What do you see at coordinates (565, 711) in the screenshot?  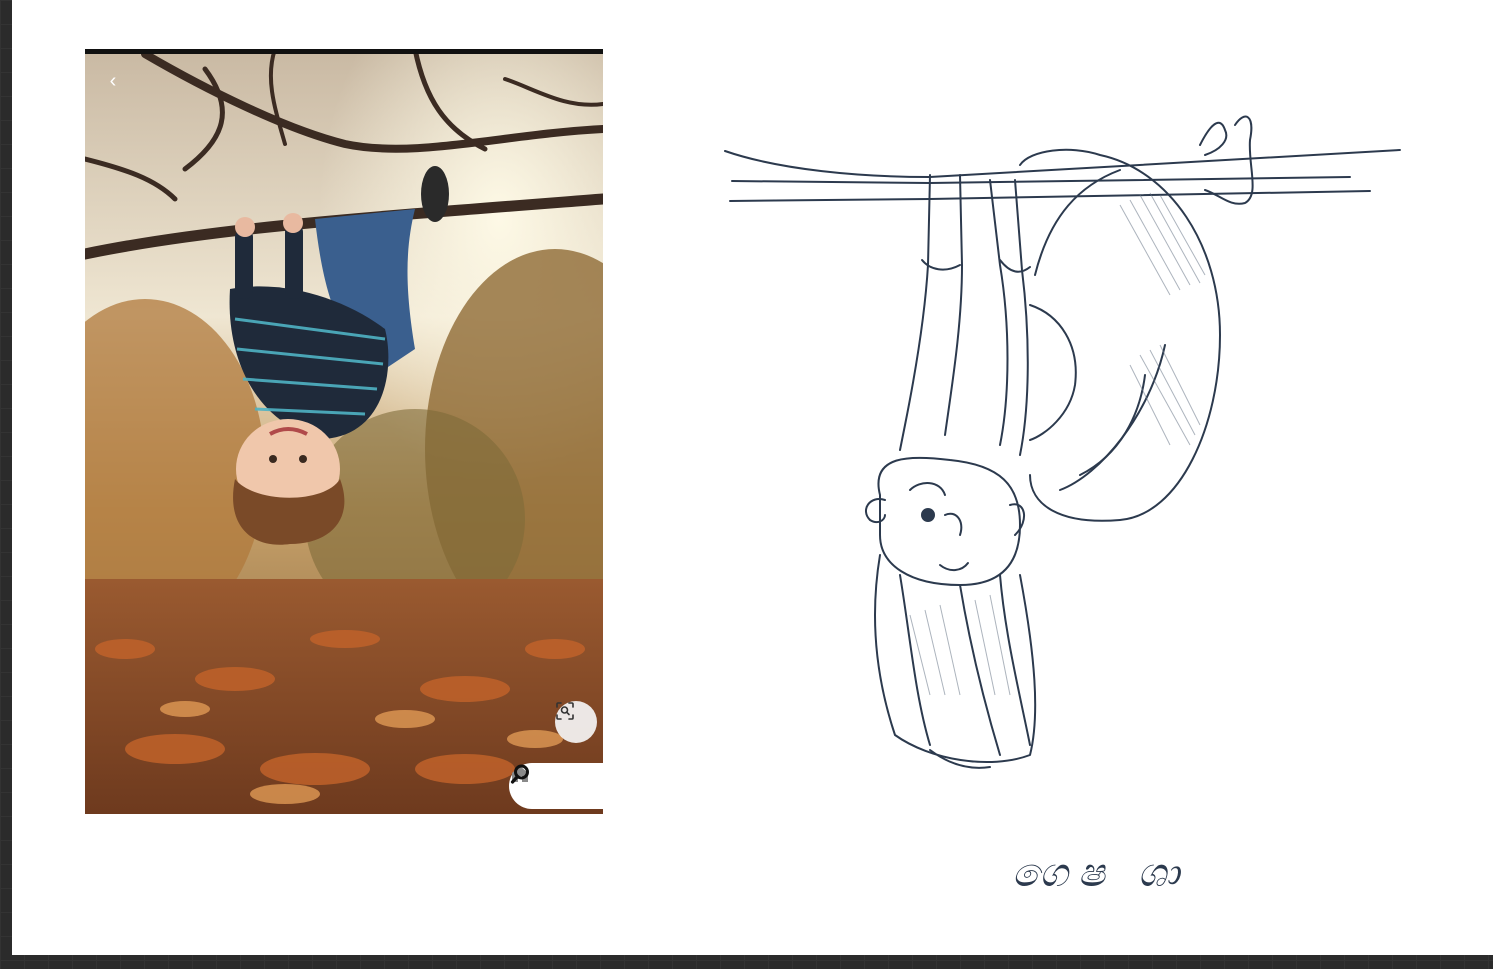 I see `visual-search-icon` at bounding box center [565, 711].